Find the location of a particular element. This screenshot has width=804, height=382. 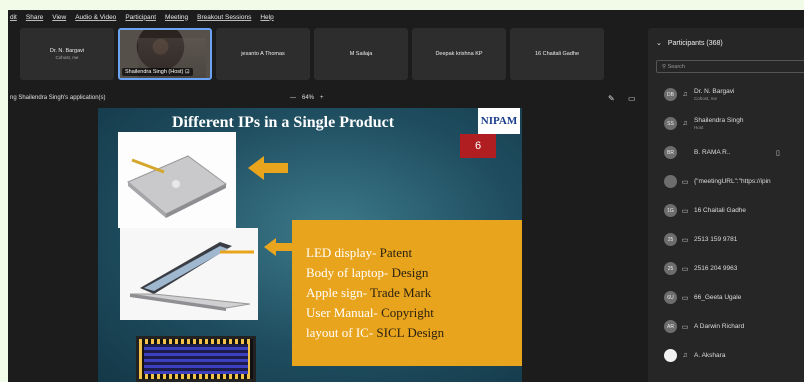

participant-row: 25 ▭ 2513 159 9781 is located at coordinates (726, 239).